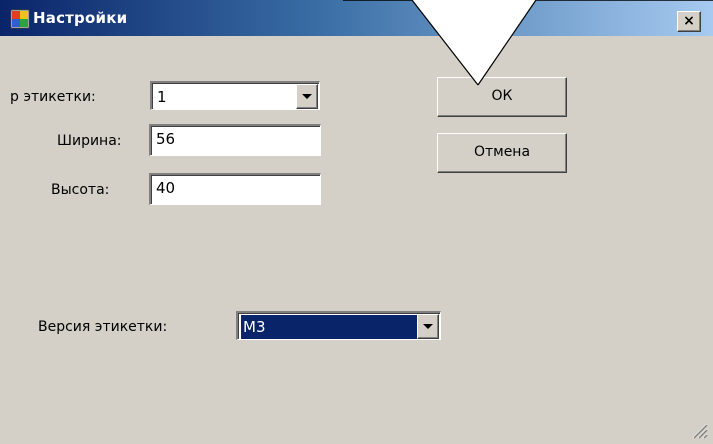 The width and height of the screenshot is (713, 444). Describe the element at coordinates (235, 95) in the screenshot. I see `label-type-combo: 1` at that location.